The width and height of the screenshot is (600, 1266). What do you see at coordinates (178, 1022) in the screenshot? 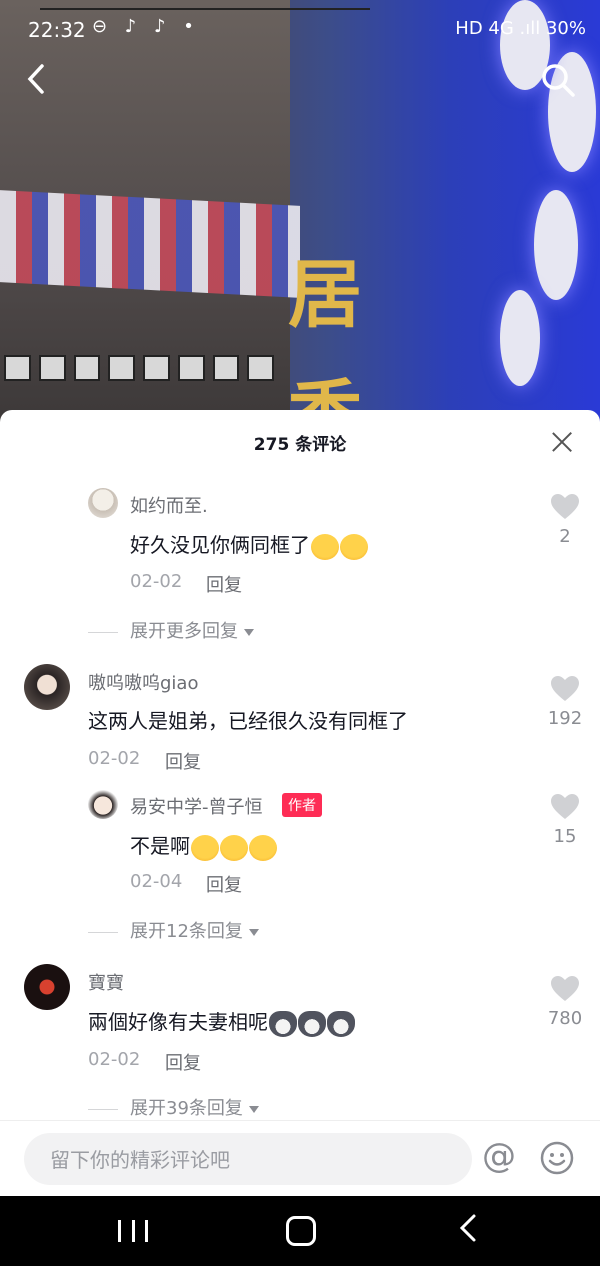
I see `comment-text-content: 兩個好像有夫妻相呢` at bounding box center [178, 1022].